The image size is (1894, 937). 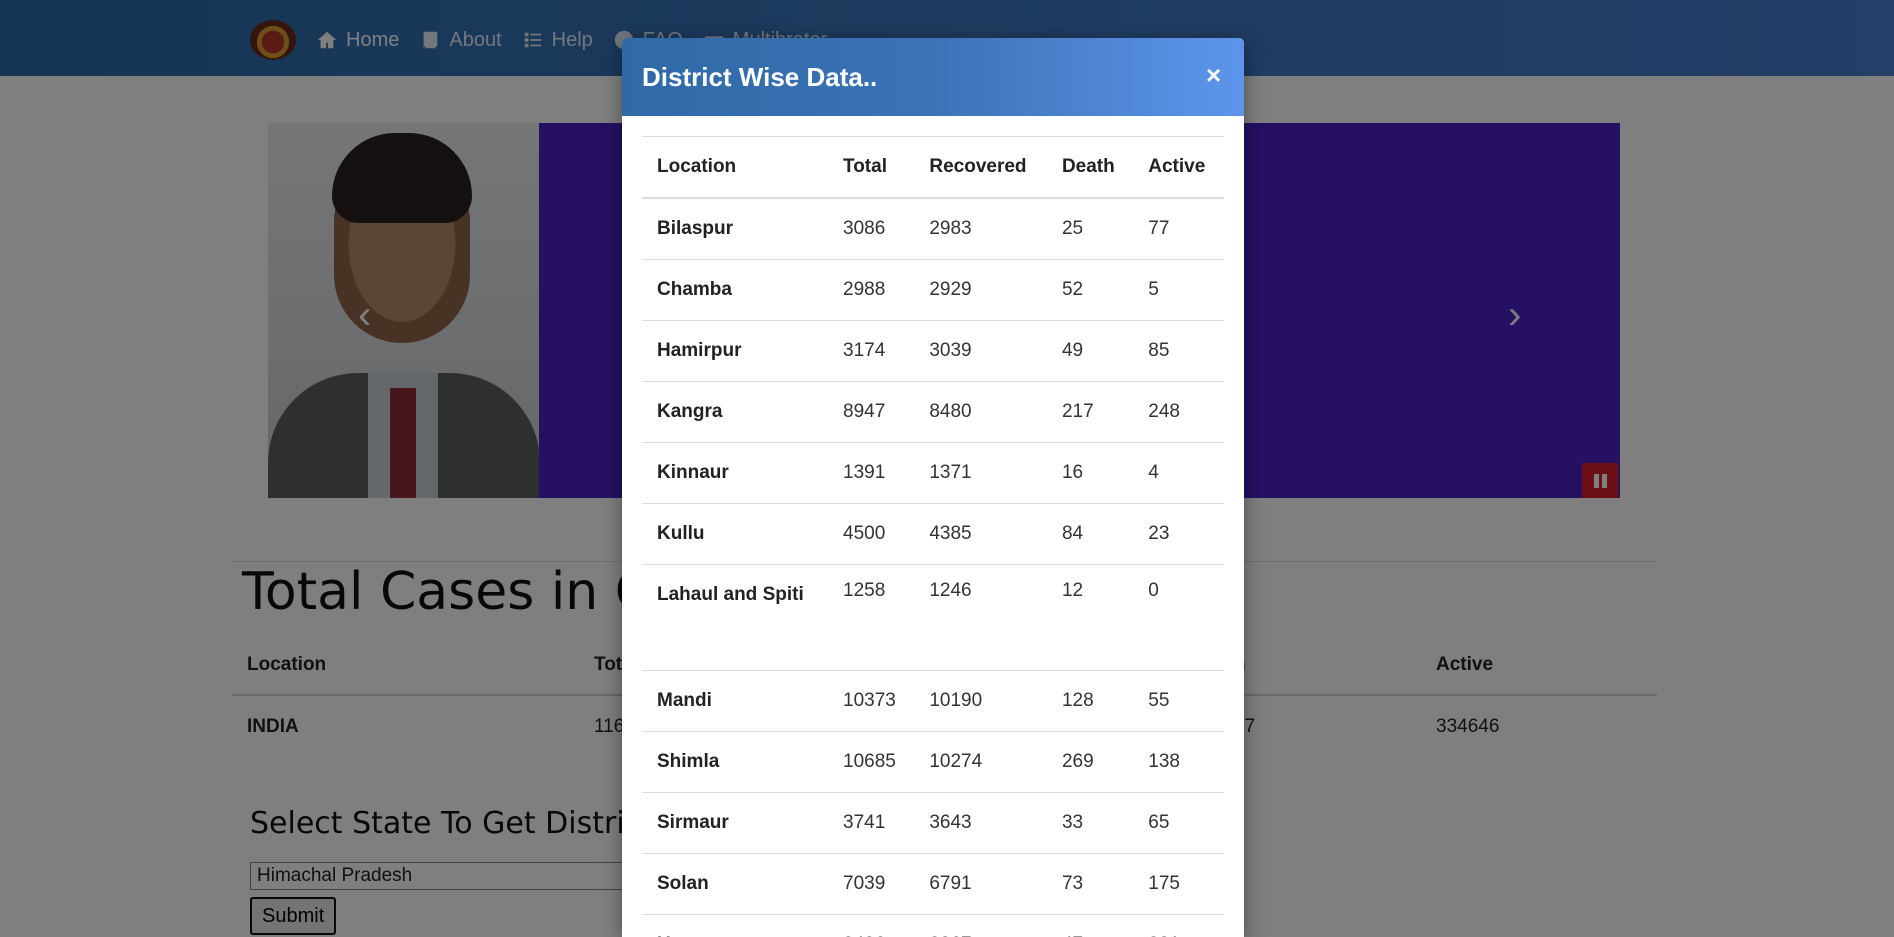 I want to click on cell-death: 47, so click(x=1090, y=925).